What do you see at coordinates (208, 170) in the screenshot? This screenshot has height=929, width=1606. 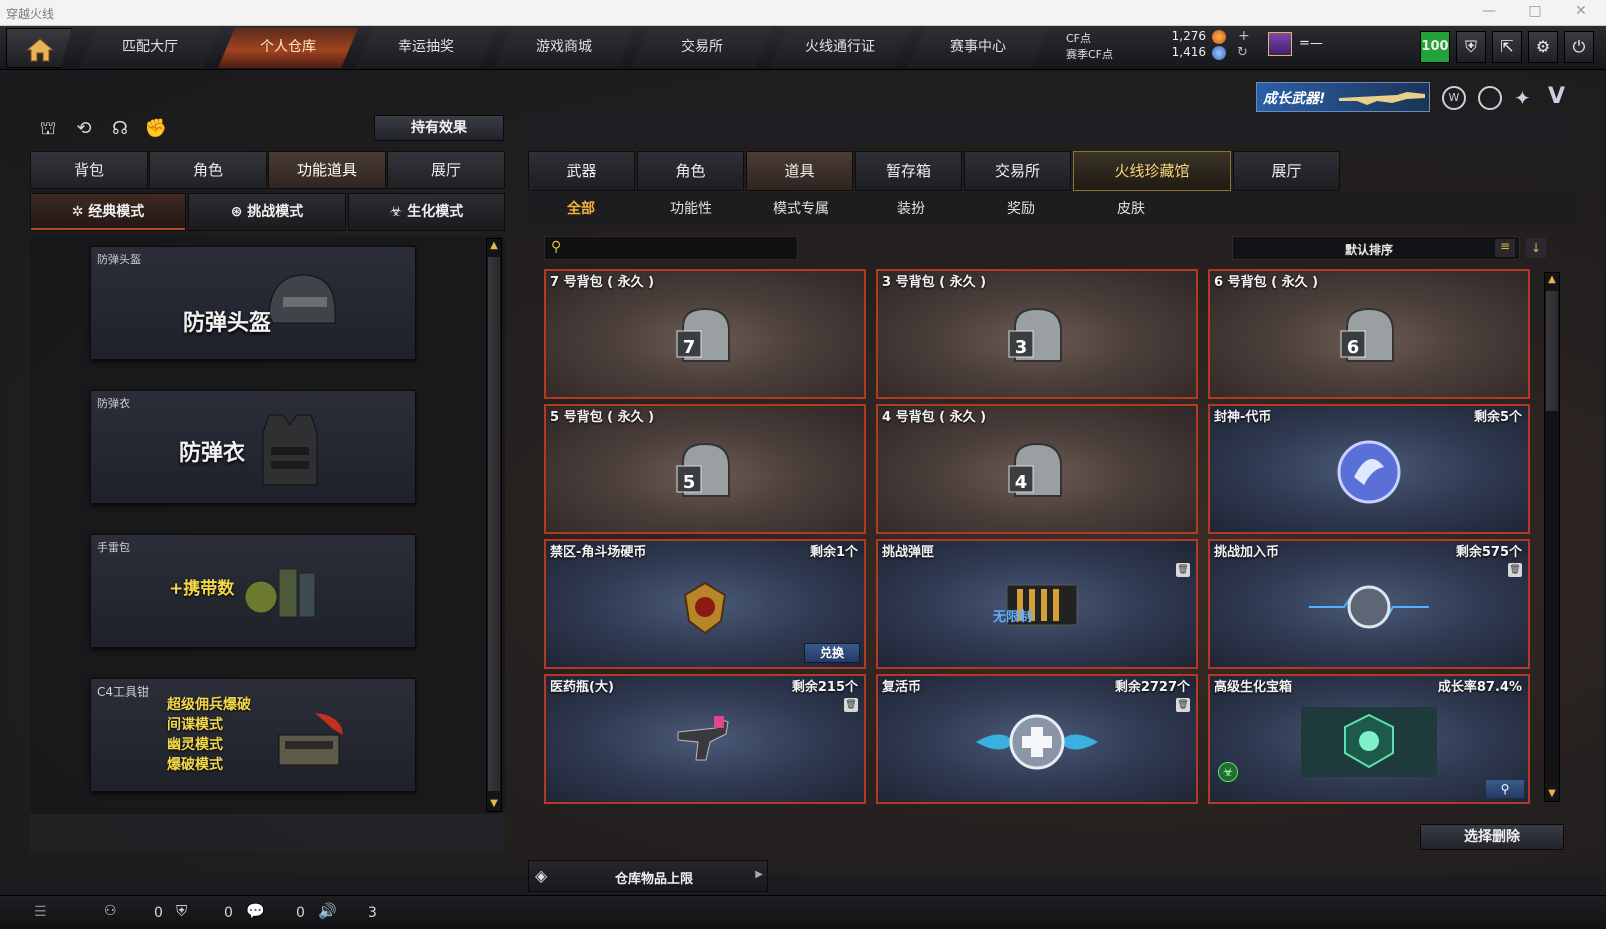 I see `tab-character: 角色` at bounding box center [208, 170].